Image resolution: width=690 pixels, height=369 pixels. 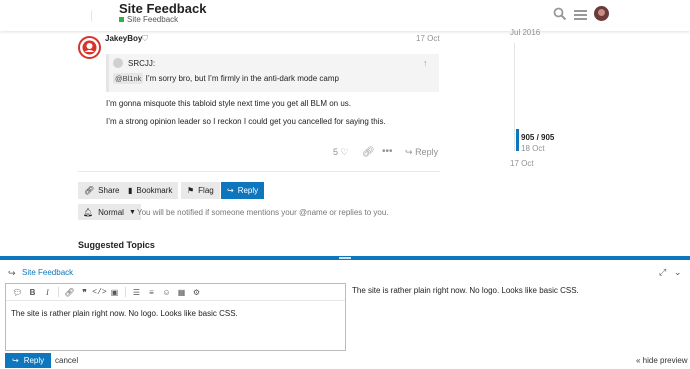 What do you see at coordinates (428, 38) in the screenshot?
I see `post-date: 17 Oct` at bounding box center [428, 38].